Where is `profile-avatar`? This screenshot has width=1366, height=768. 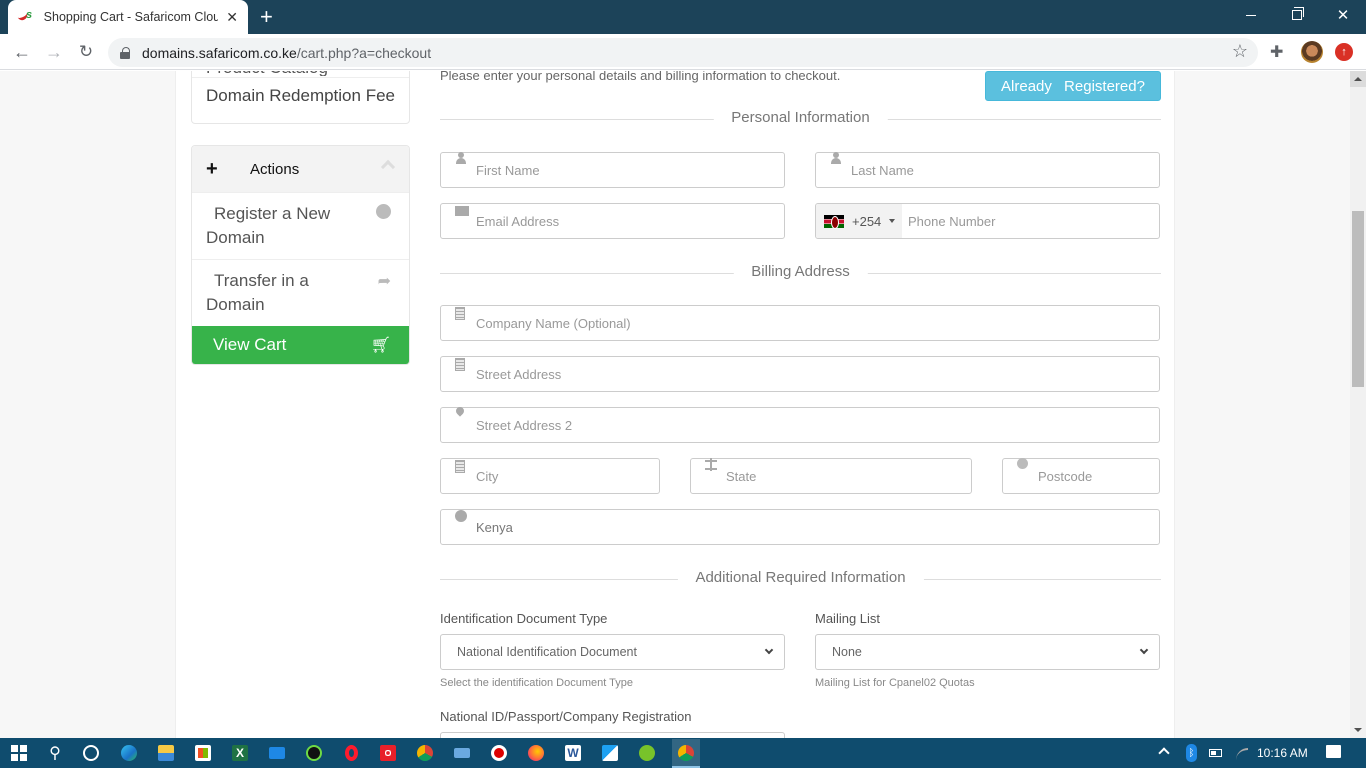
profile-avatar is located at coordinates (1312, 52).